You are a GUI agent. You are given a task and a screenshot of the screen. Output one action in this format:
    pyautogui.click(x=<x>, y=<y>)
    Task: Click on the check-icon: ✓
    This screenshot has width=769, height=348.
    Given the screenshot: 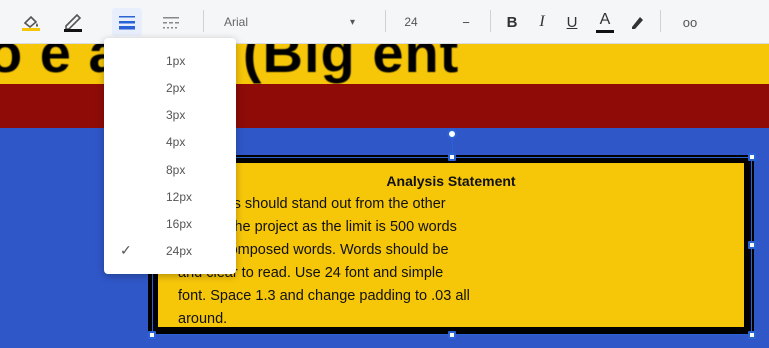 What is the action you would take?
    pyautogui.click(x=126, y=250)
    